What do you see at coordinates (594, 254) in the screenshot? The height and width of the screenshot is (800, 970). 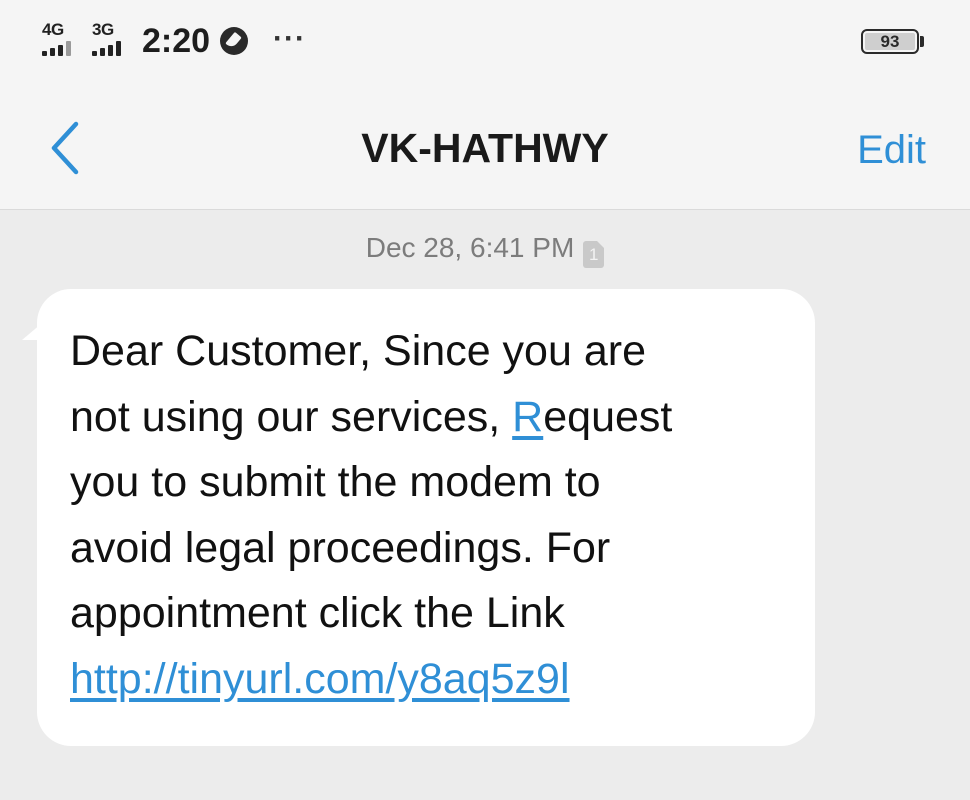 I see `sim-card-icon: 1` at bounding box center [594, 254].